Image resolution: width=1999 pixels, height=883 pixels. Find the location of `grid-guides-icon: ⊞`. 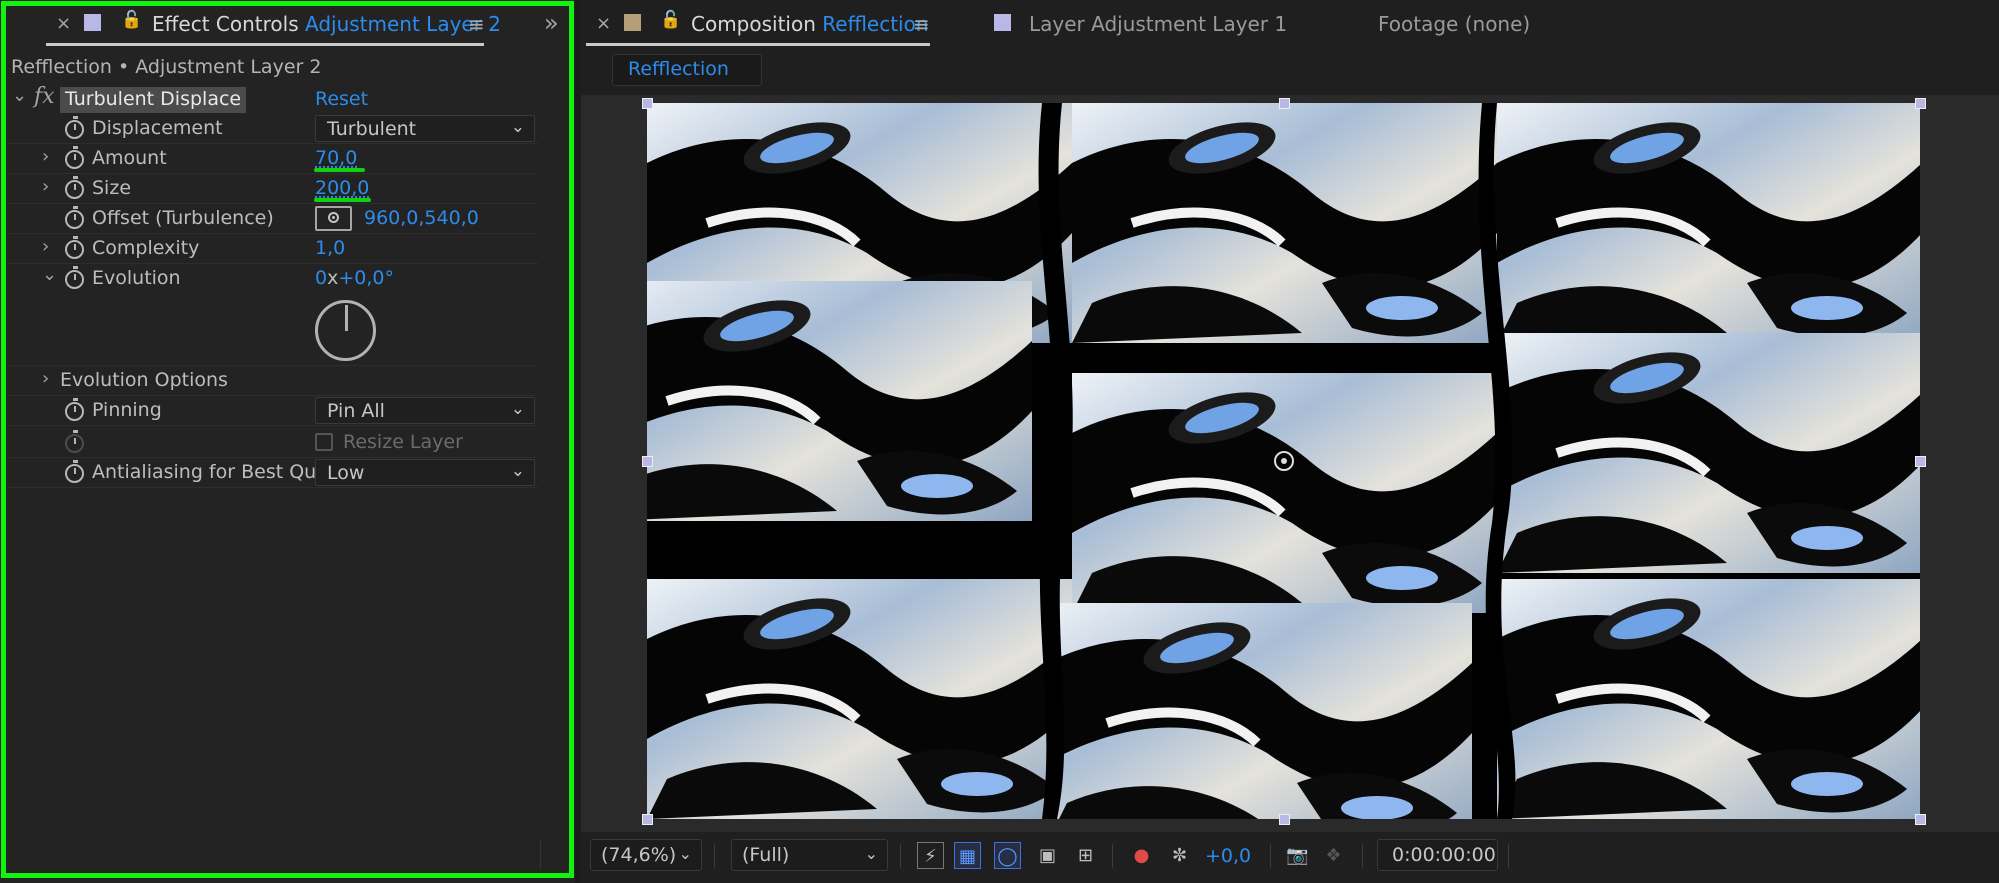

grid-guides-icon: ⊞ is located at coordinates (1085, 855).